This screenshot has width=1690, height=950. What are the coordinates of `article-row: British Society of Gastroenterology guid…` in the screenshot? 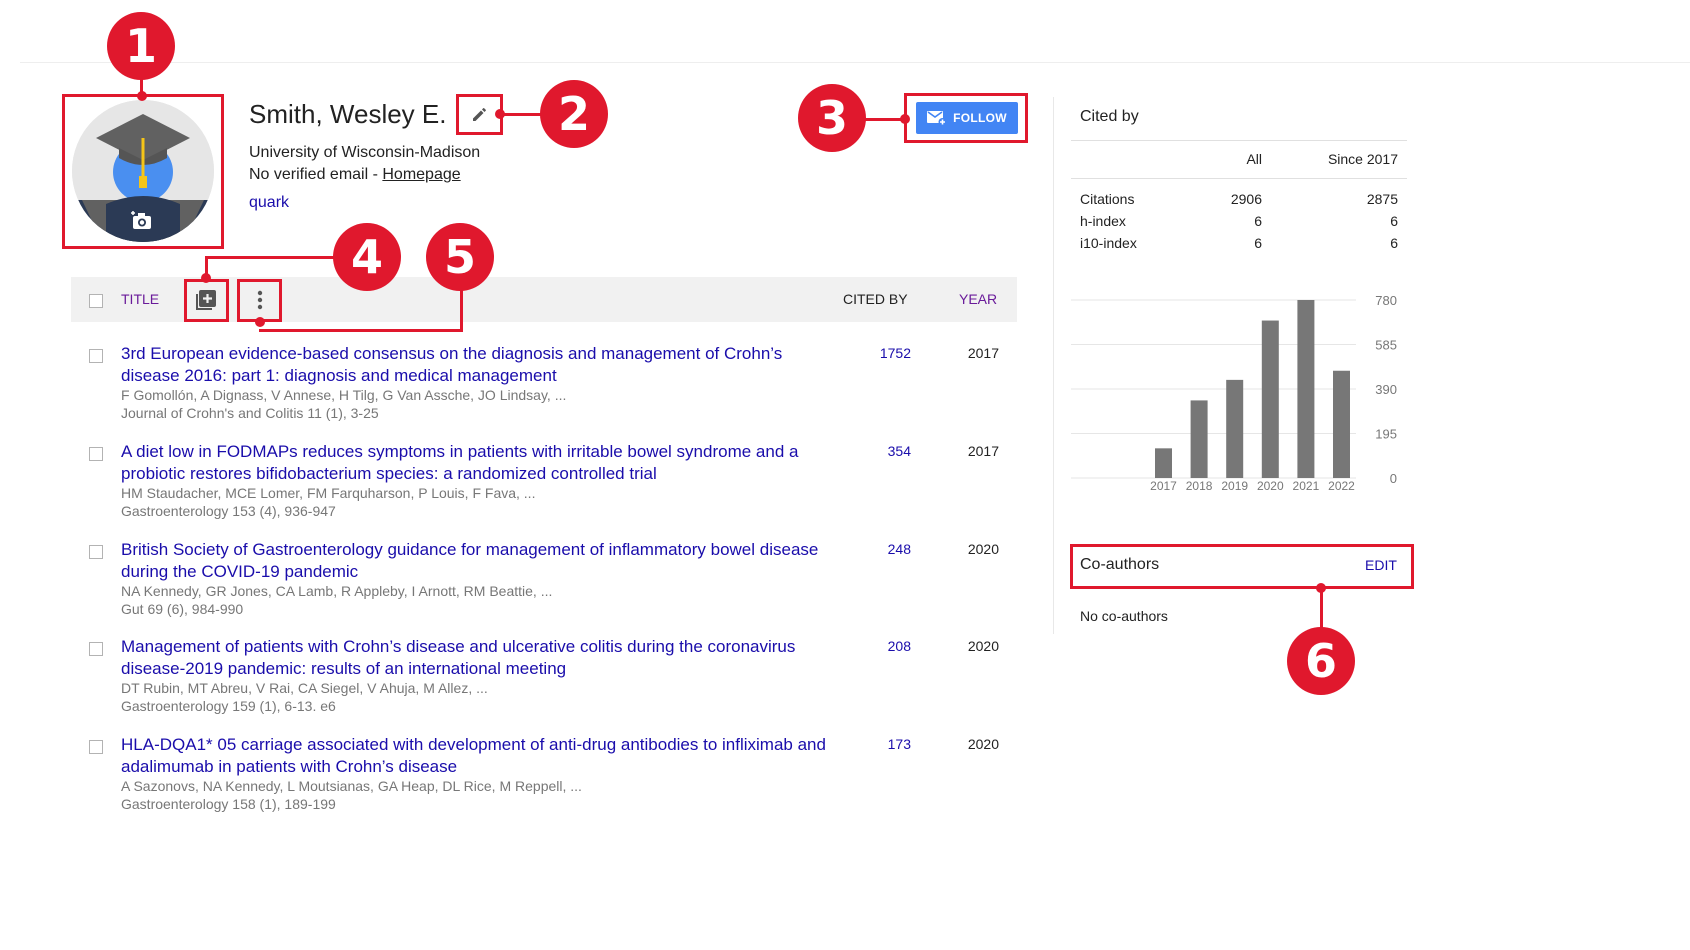 It's located at (544, 585).